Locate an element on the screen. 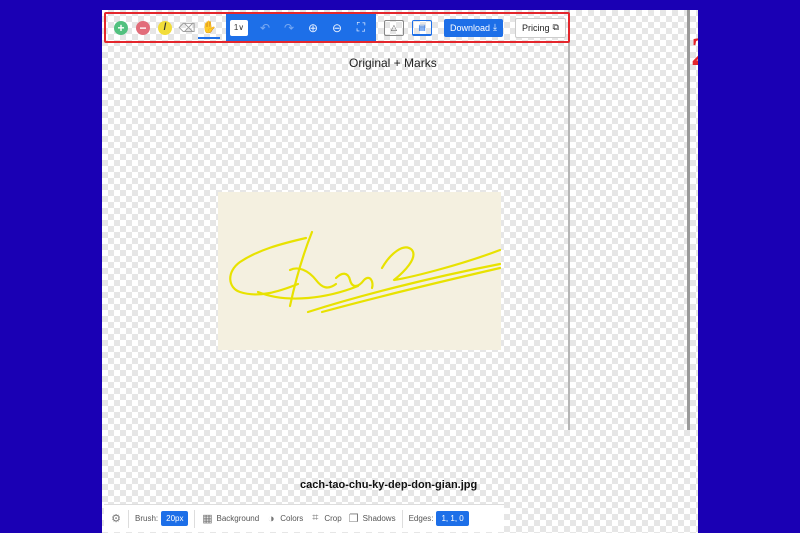 Image resolution: width=800 pixels, height=533 pixels. remove-glyph: − is located at coordinates (143, 27).